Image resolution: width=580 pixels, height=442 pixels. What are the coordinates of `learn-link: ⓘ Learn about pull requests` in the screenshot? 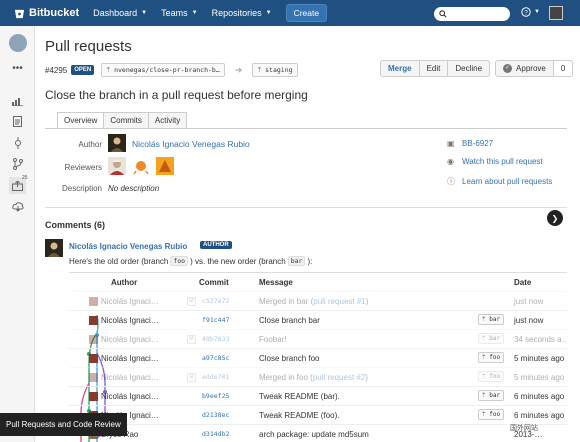 It's located at (499, 181).